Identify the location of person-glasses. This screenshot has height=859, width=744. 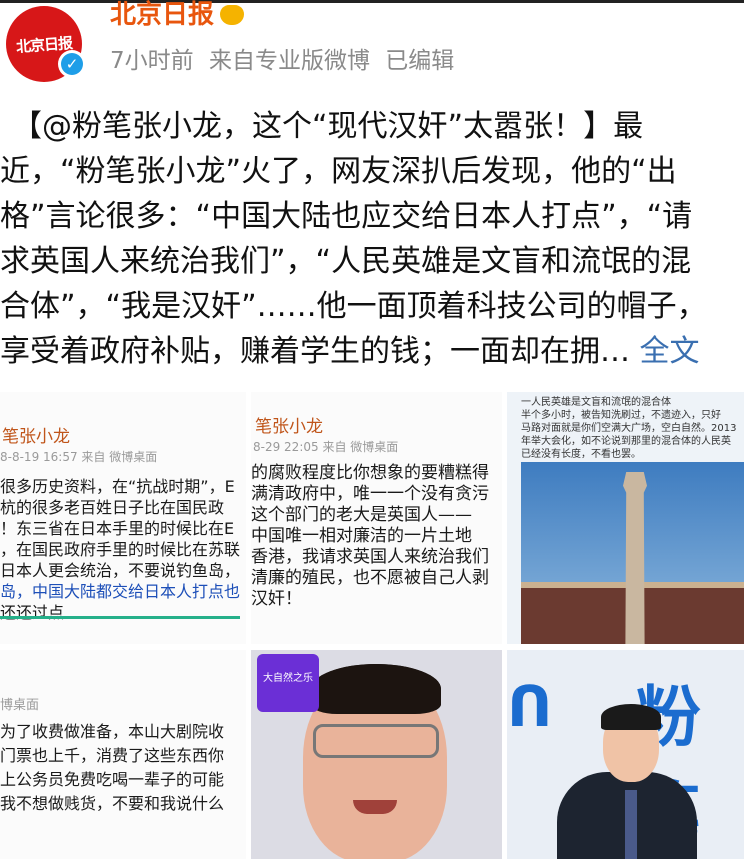
(376, 741).